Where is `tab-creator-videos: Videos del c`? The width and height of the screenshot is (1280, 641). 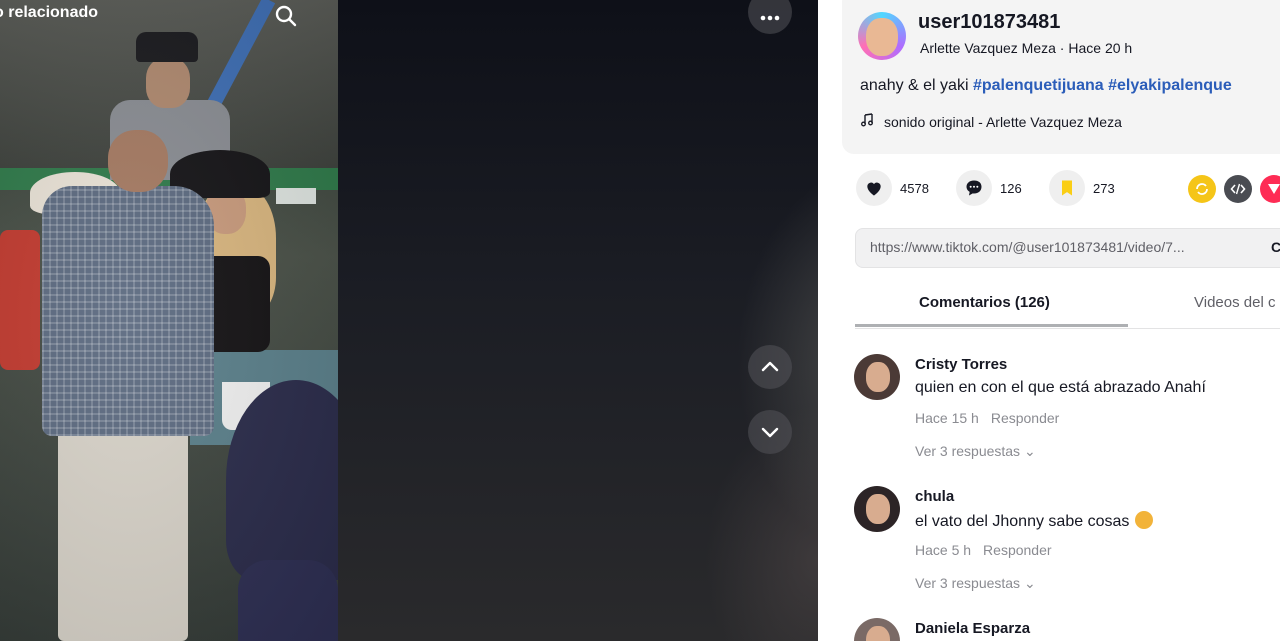
tab-creator-videos: Videos del c is located at coordinates (1234, 302).